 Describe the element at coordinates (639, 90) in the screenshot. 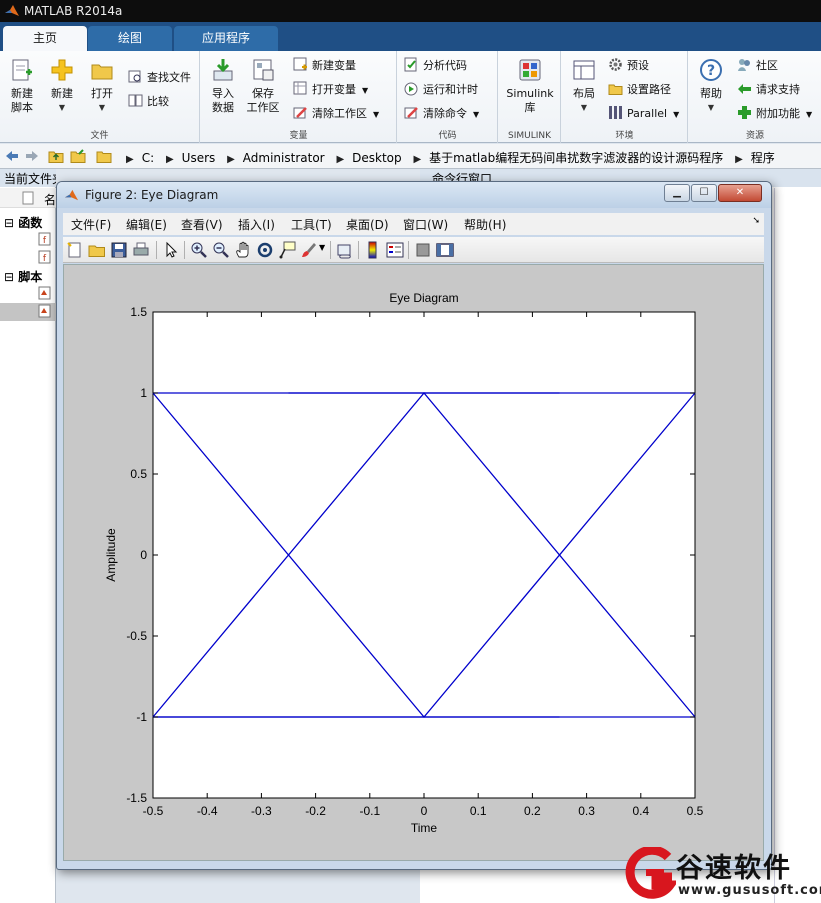

I see `set-path-button: 设置路径` at that location.